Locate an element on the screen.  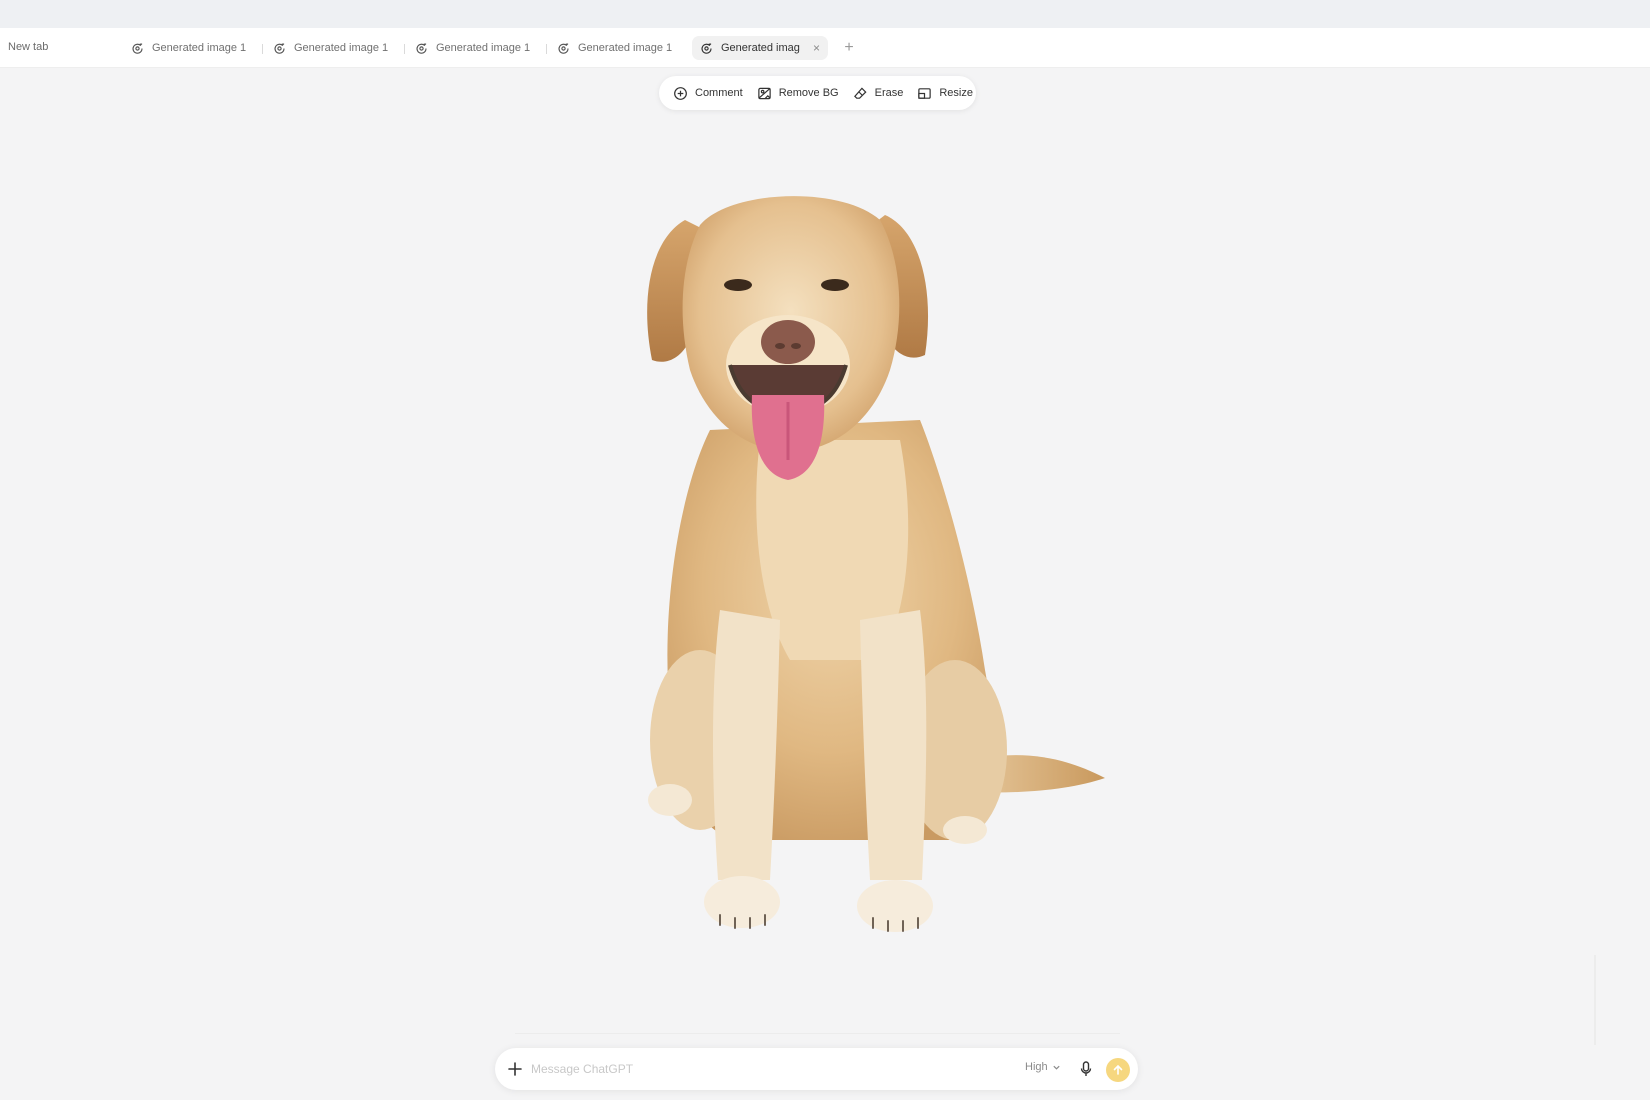
plus-icon is located at coordinates (515, 1069).